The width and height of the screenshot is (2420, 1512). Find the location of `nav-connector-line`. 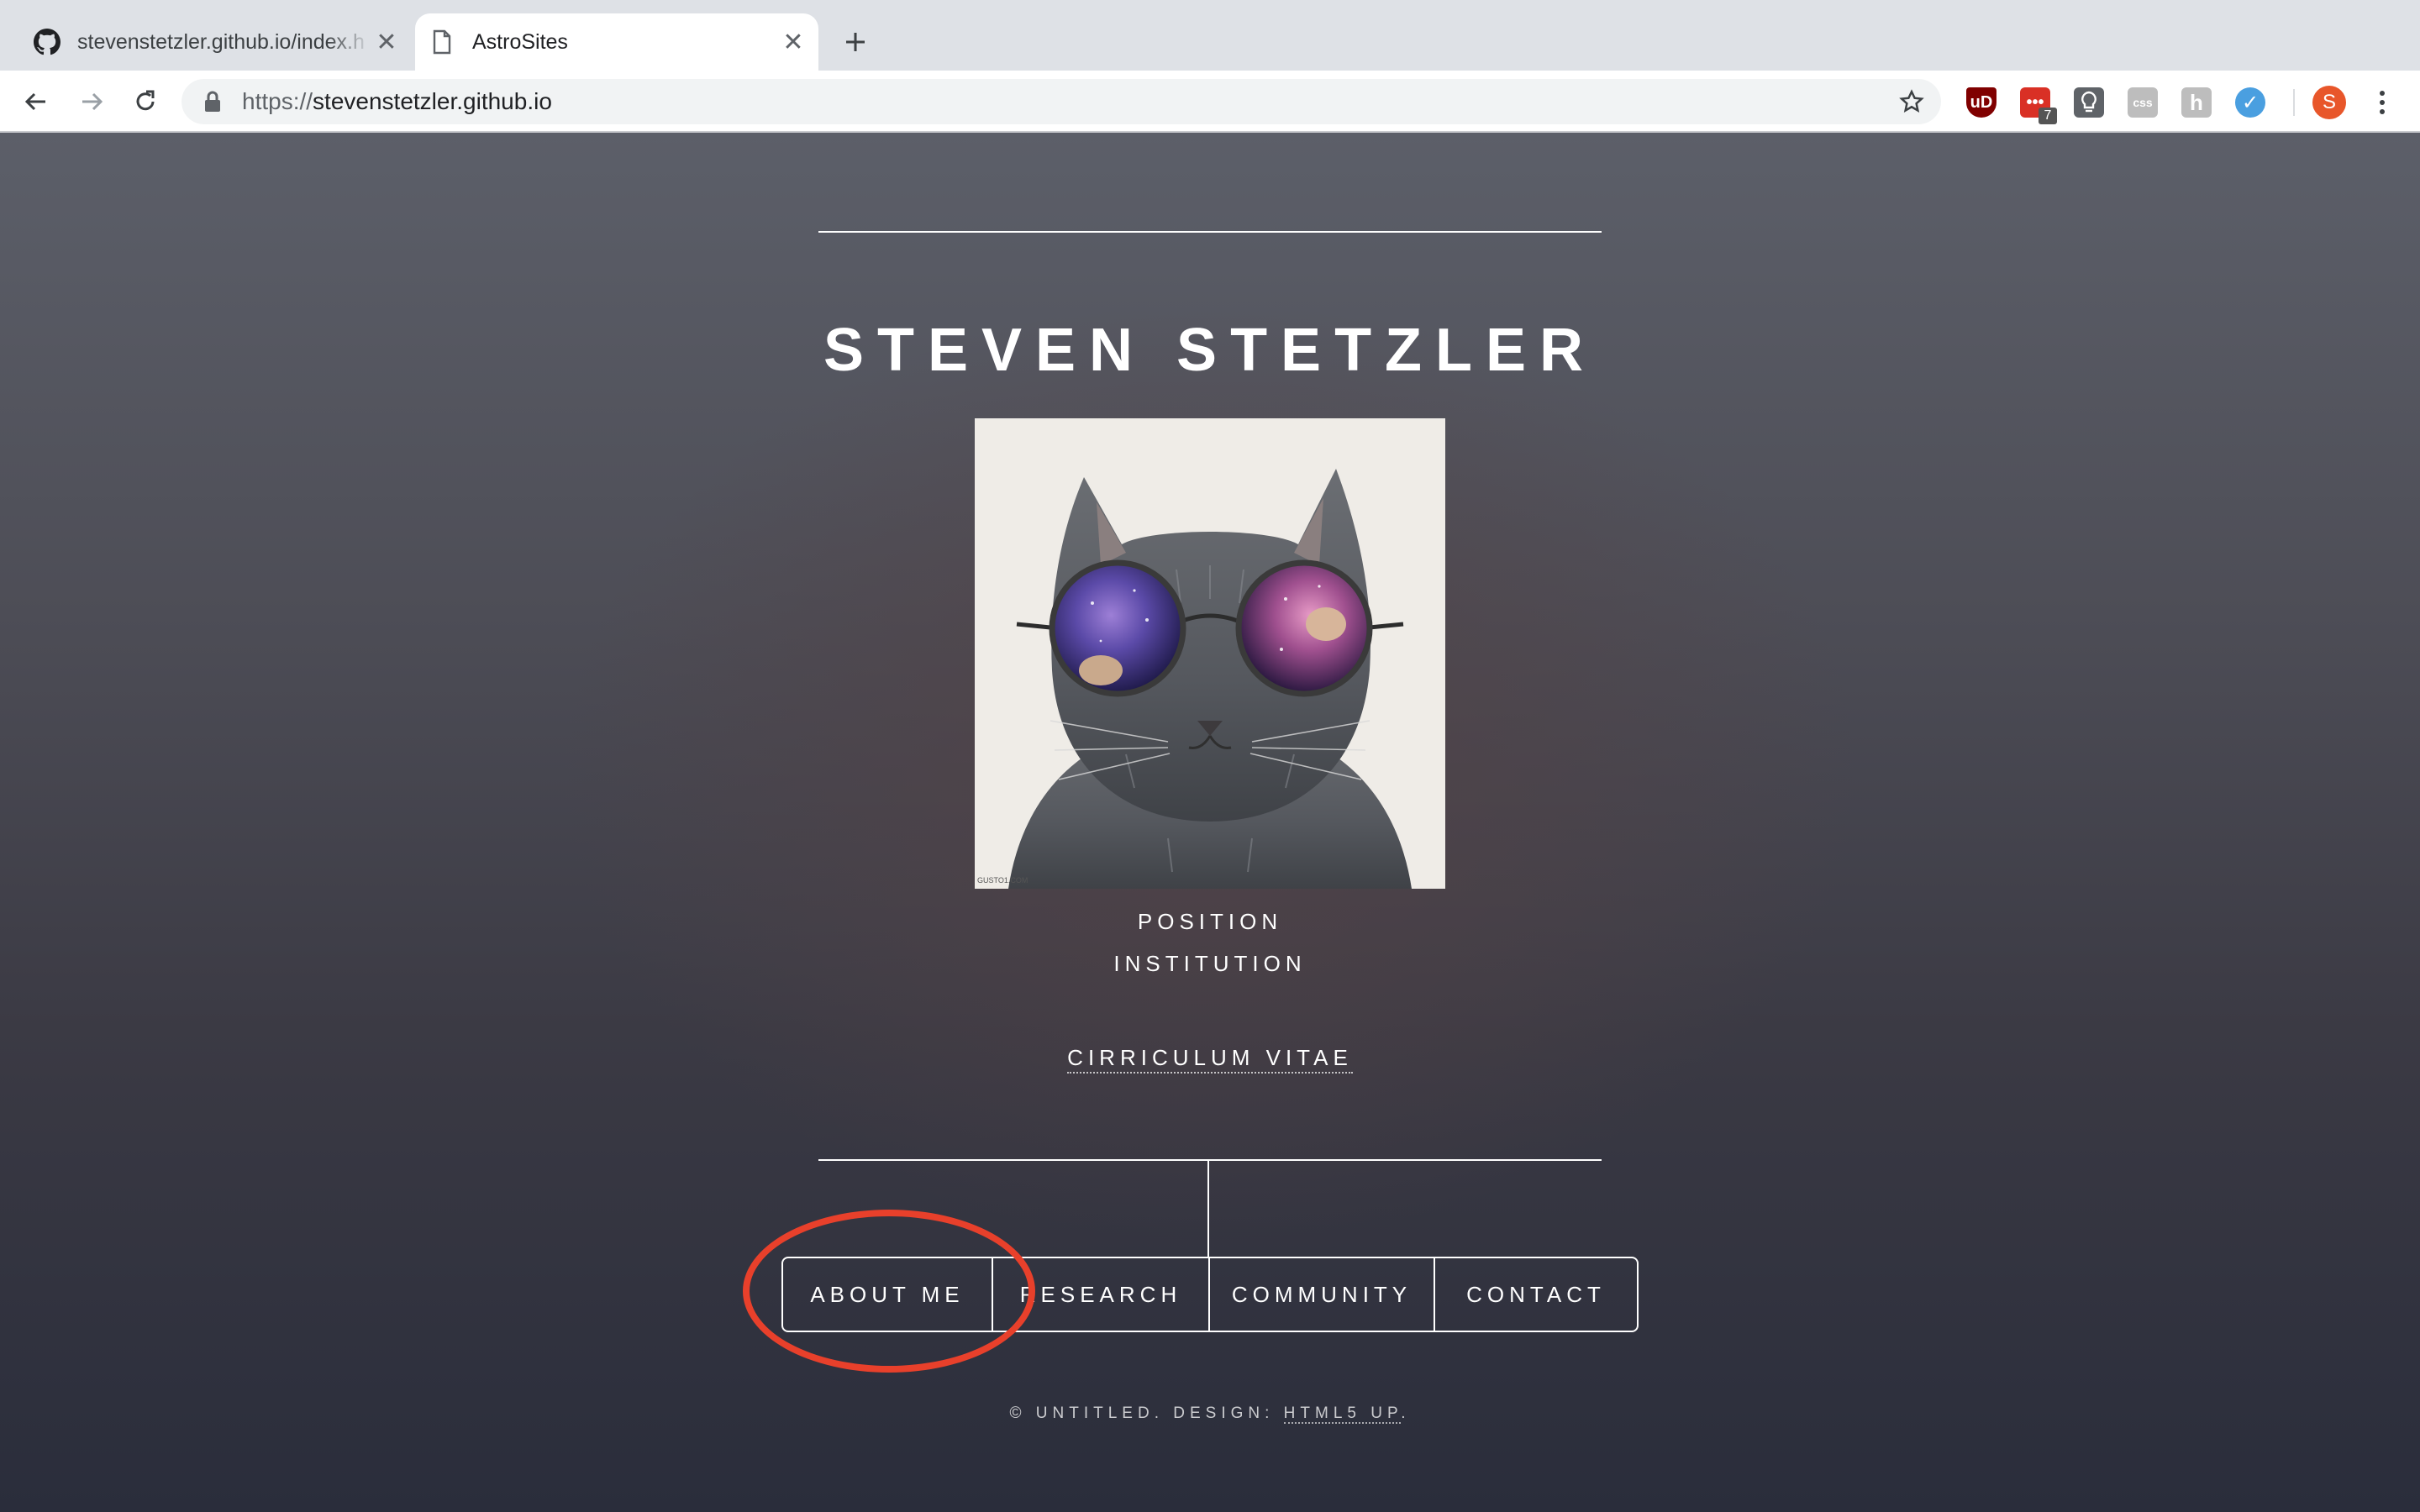

nav-connector-line is located at coordinates (1208, 1208).